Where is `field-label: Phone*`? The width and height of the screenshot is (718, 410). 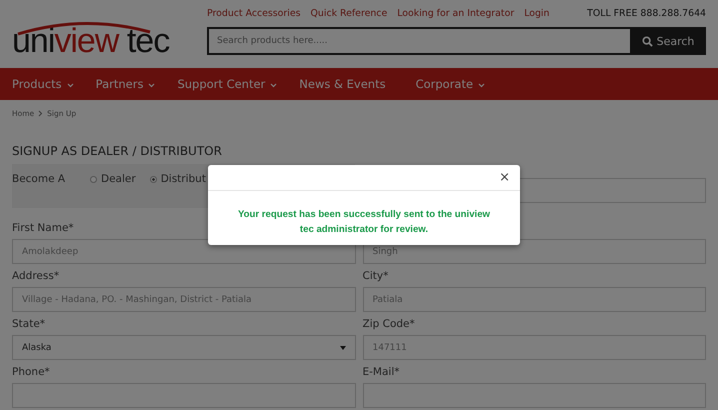 field-label: Phone* is located at coordinates (31, 372).